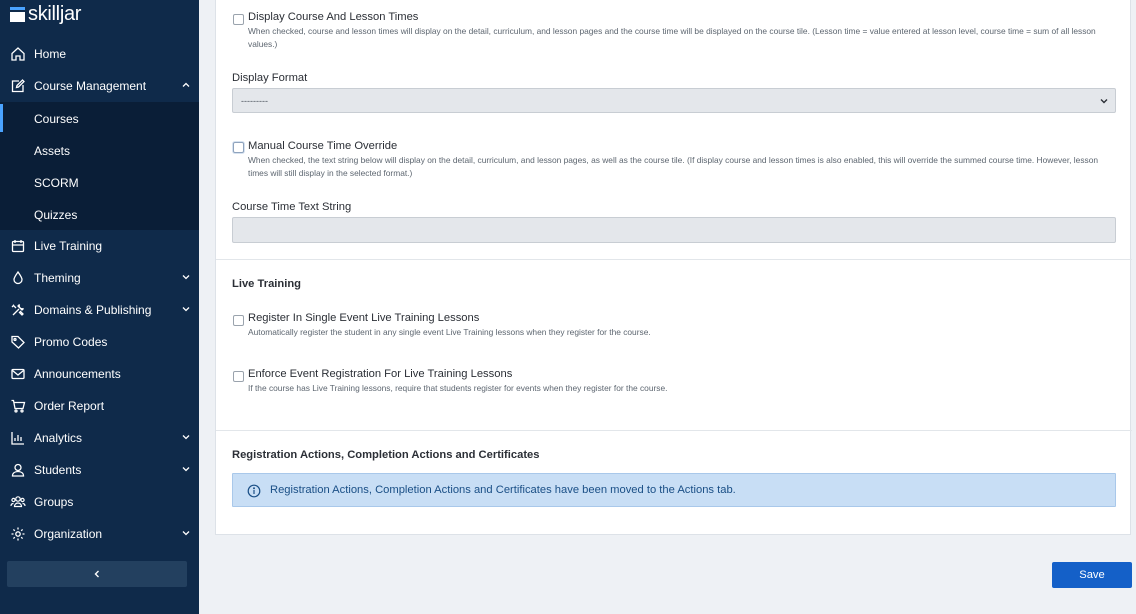 Image resolution: width=1136 pixels, height=614 pixels. What do you see at coordinates (17, 438) in the screenshot?
I see `bar-chart-icon` at bounding box center [17, 438].